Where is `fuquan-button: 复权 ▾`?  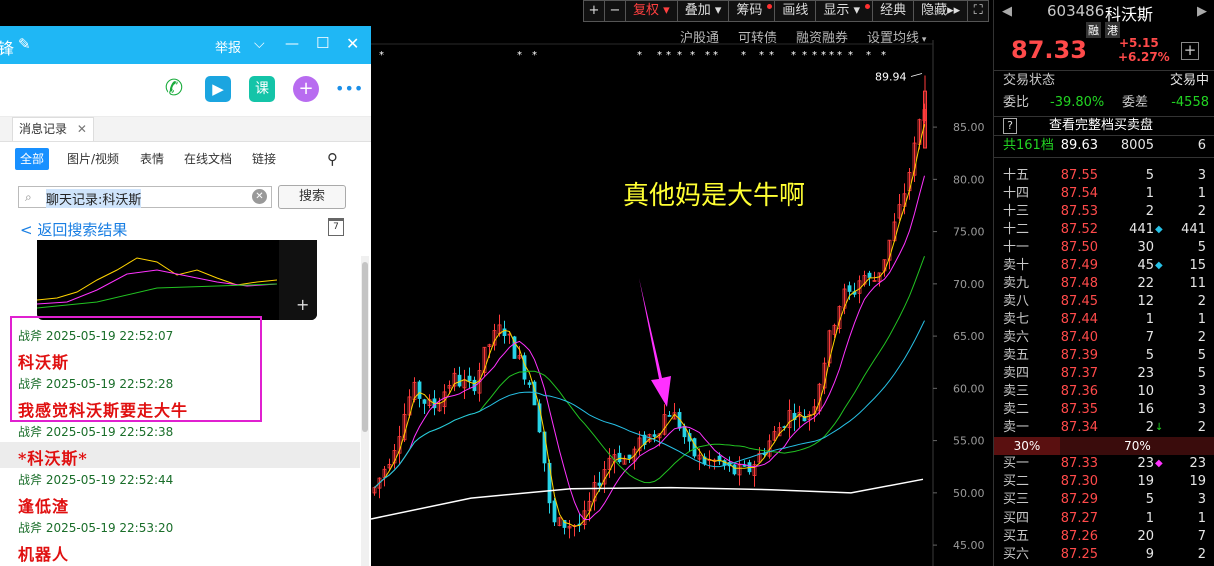
fuquan-button: 复权 ▾ is located at coordinates (651, 11).